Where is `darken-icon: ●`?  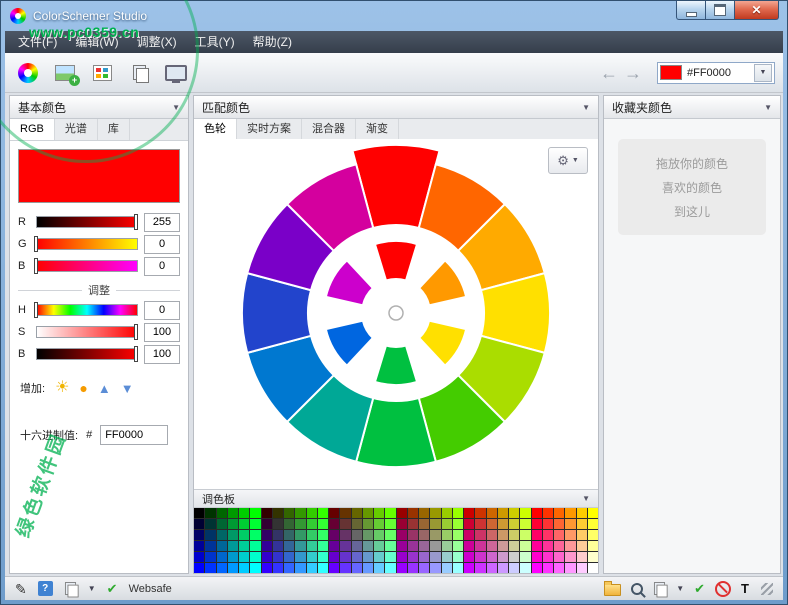
darken-icon: ● is located at coordinates (83, 388).